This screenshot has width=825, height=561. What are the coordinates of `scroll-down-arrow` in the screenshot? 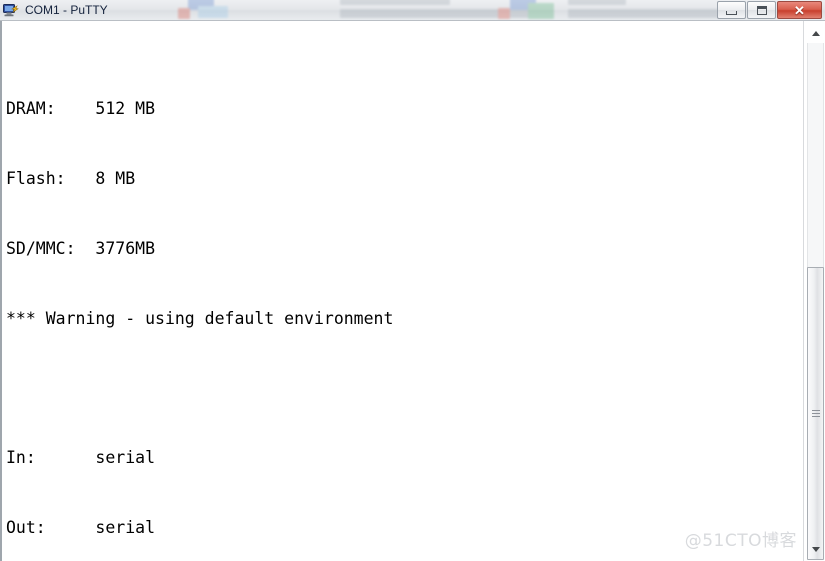 It's located at (815, 549).